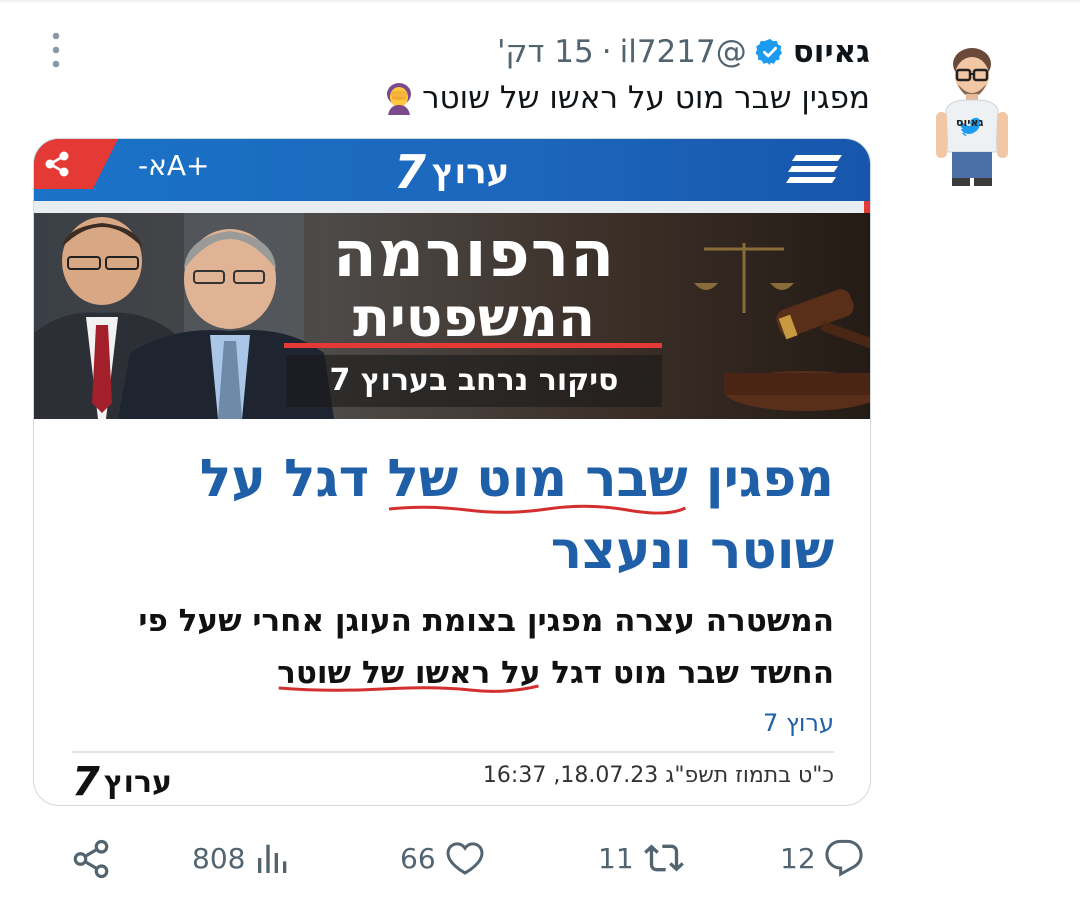 The width and height of the screenshot is (1080, 910). I want to click on like-count: 66, so click(418, 858).